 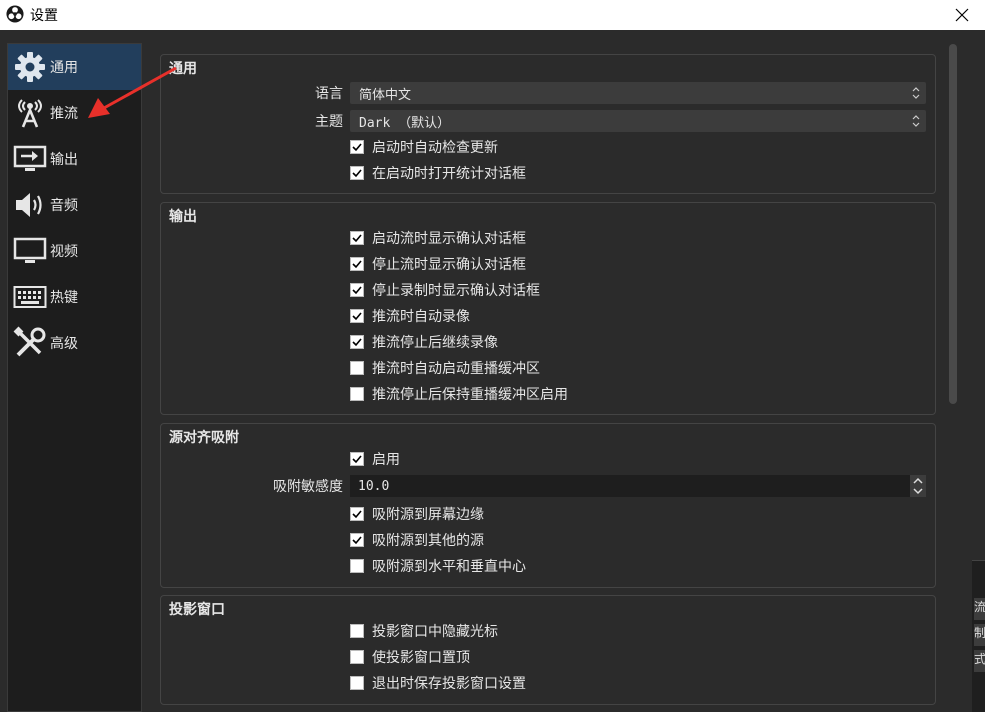 I want to click on background-button: 式, so click(x=979, y=661).